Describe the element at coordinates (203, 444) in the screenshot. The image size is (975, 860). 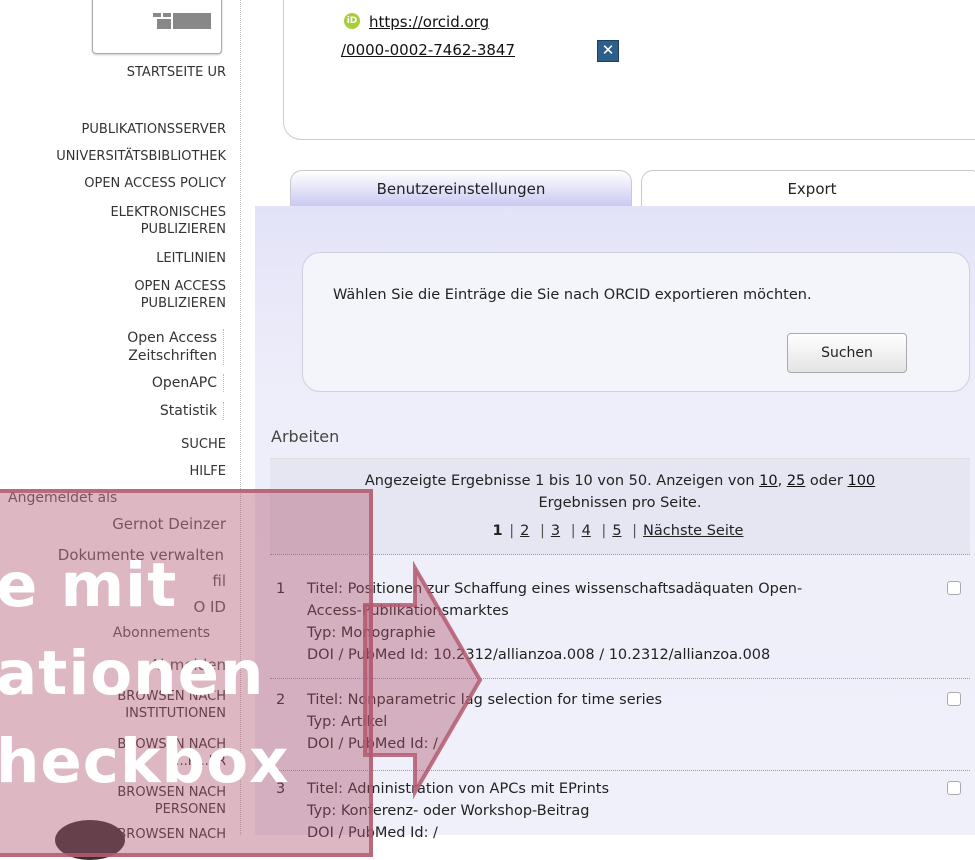
I see `nav-suche: SUCHE` at that location.